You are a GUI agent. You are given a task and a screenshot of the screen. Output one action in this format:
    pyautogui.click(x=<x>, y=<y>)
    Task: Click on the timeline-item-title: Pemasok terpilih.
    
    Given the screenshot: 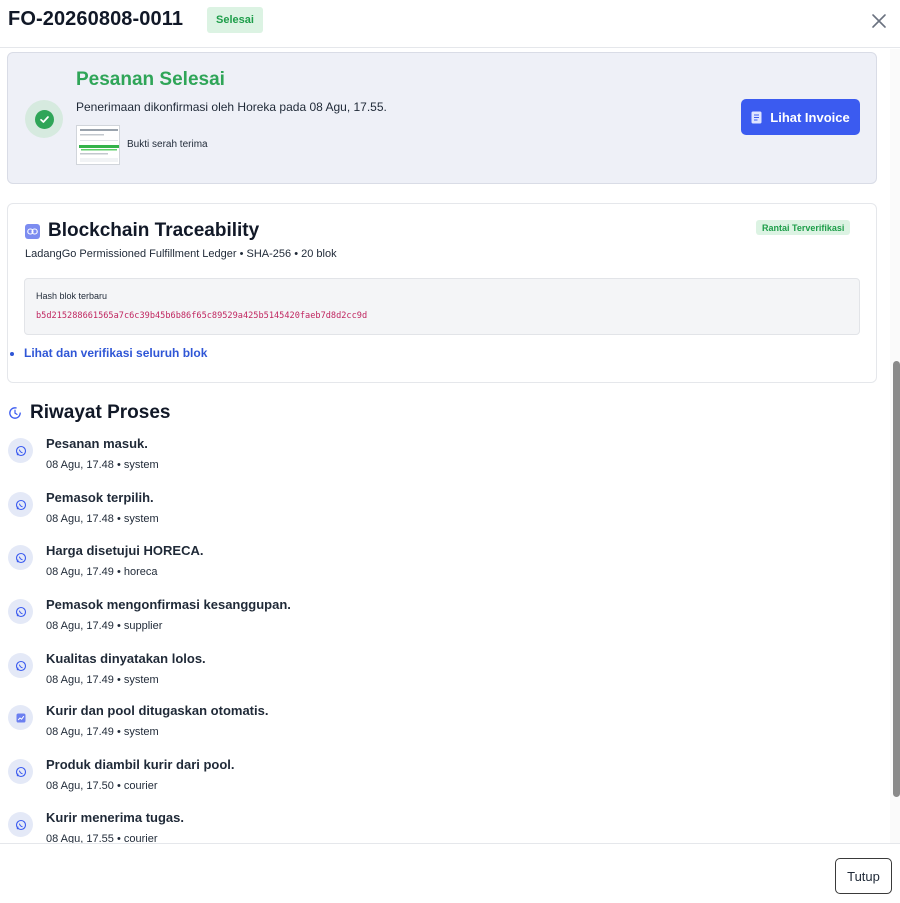 What is the action you would take?
    pyautogui.click(x=100, y=497)
    